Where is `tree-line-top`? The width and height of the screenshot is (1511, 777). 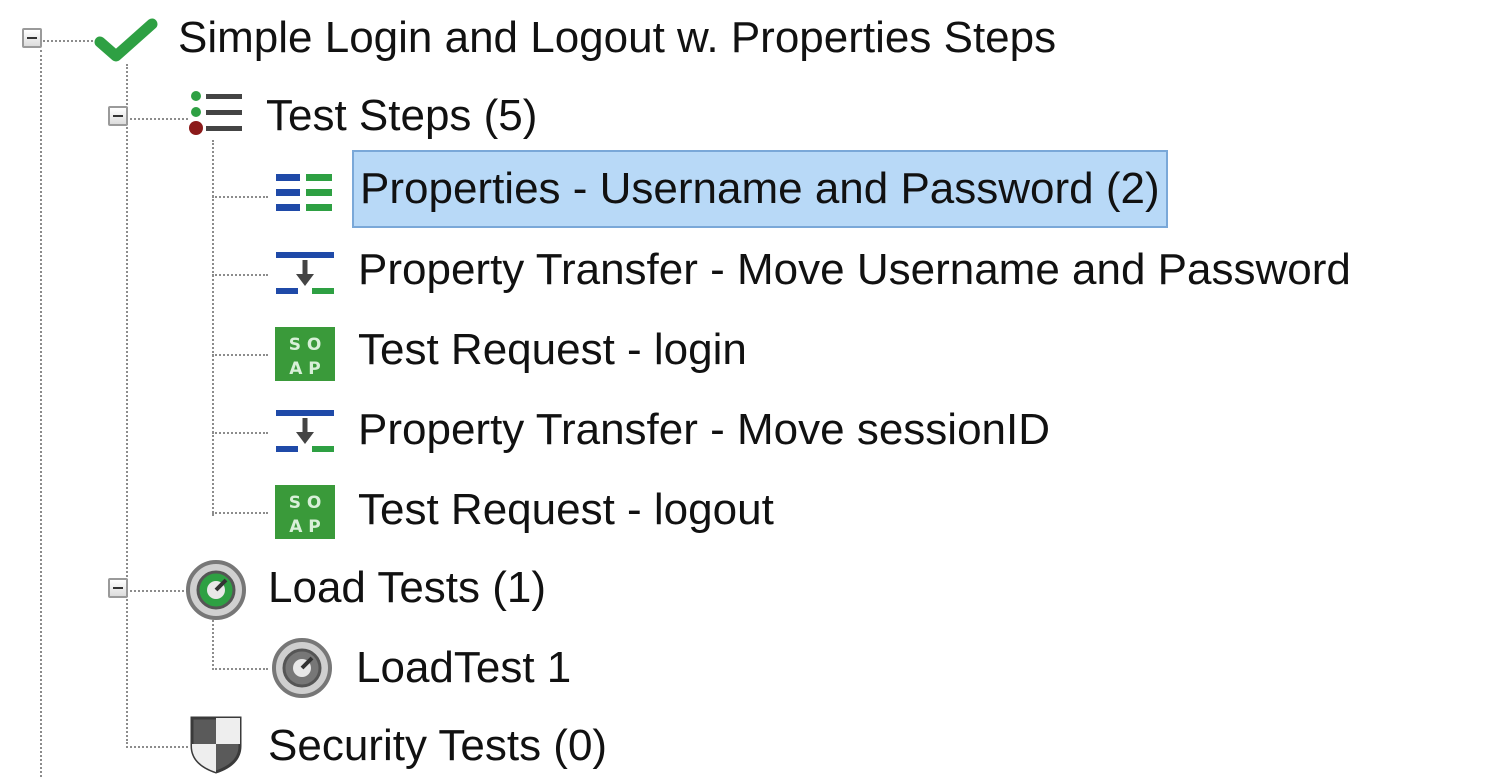
tree-line-top is located at coordinates (70, 41).